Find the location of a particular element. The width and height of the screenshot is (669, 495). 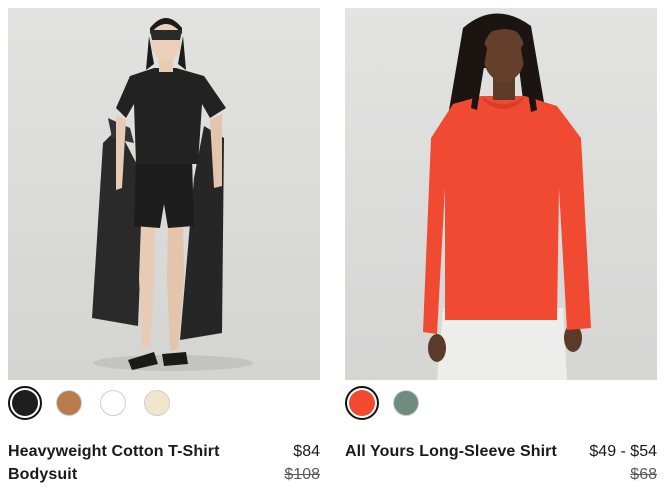

product-original-price: $108 is located at coordinates (302, 474).